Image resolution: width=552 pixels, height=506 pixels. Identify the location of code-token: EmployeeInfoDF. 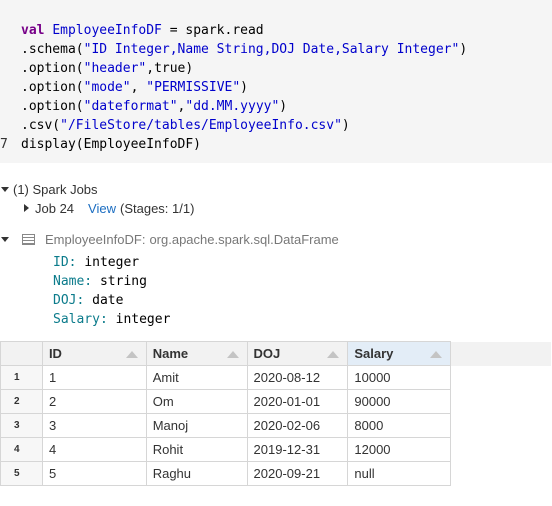
(107, 30).